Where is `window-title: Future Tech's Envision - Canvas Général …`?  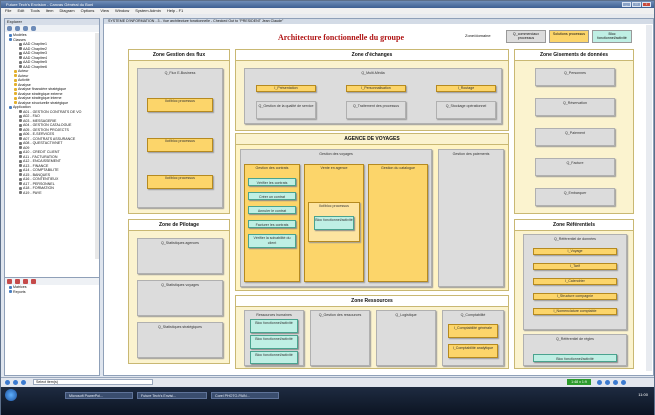
window-title: Future Tech's Envision - Canvas Général … is located at coordinates (50, 4).